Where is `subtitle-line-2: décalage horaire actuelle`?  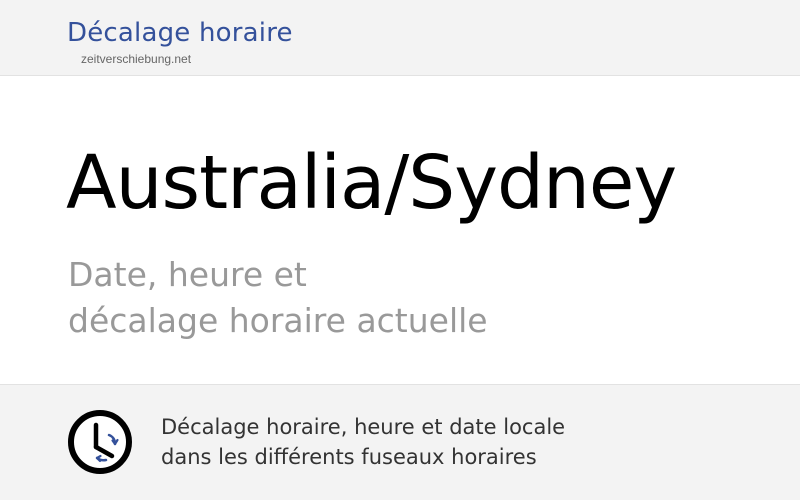 subtitle-line-2: décalage horaire actuelle is located at coordinates (278, 320).